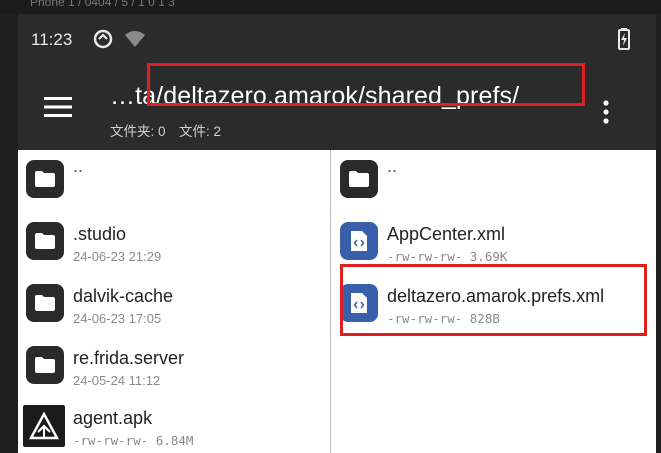 The width and height of the screenshot is (661, 453). Describe the element at coordinates (135, 41) in the screenshot. I see `wifi-icon` at that location.